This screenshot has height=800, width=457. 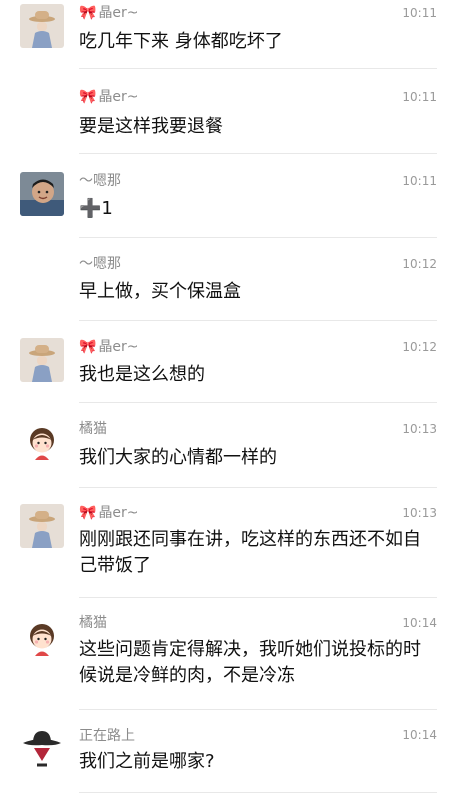 What do you see at coordinates (256, 209) in the screenshot?
I see `message-text: ➕1` at bounding box center [256, 209].